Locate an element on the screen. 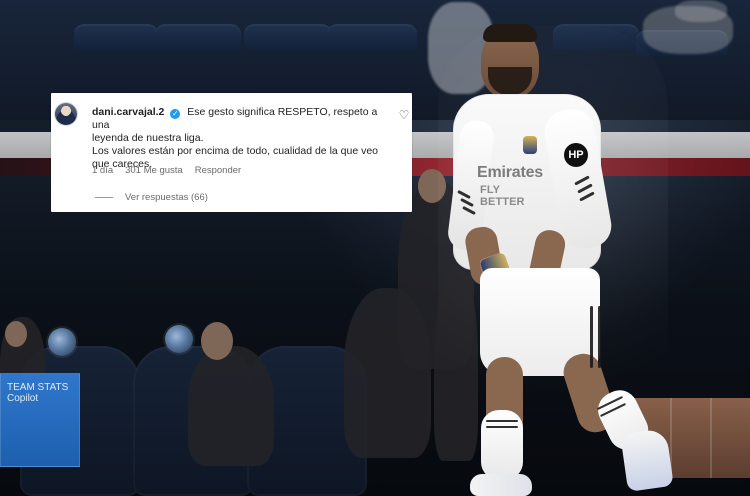  reply-button: Responder is located at coordinates (218, 171).